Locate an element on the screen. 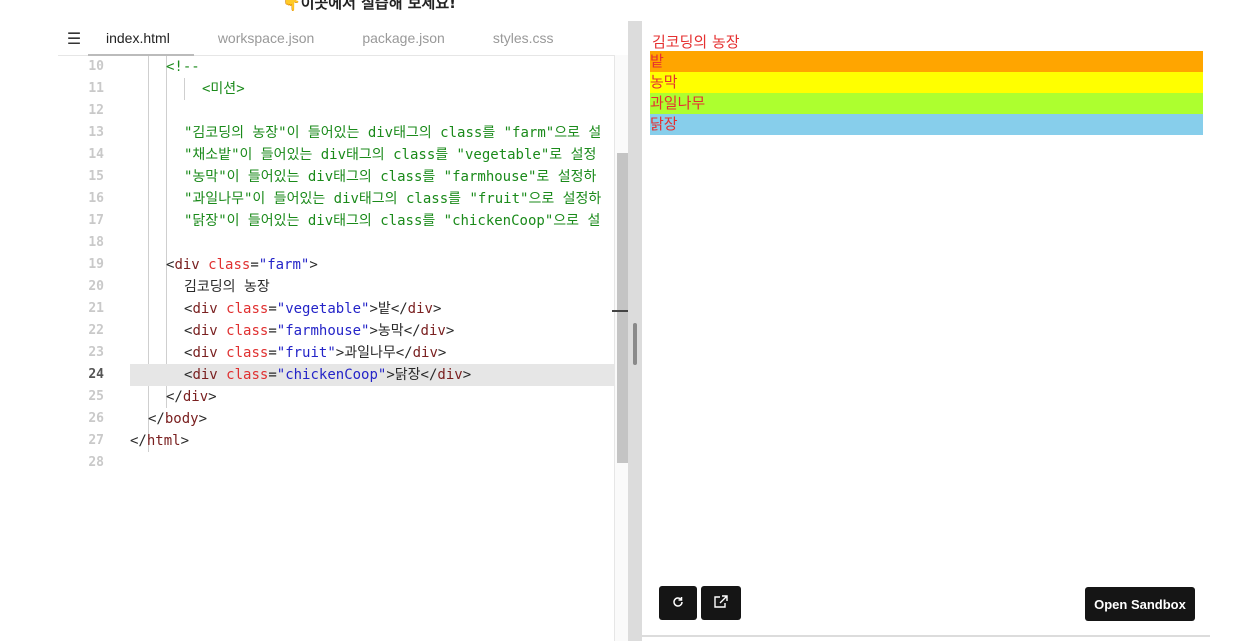 The image size is (1238, 642). code-line: 23 <div class="fruit">과일나무</div> is located at coordinates (336, 353).